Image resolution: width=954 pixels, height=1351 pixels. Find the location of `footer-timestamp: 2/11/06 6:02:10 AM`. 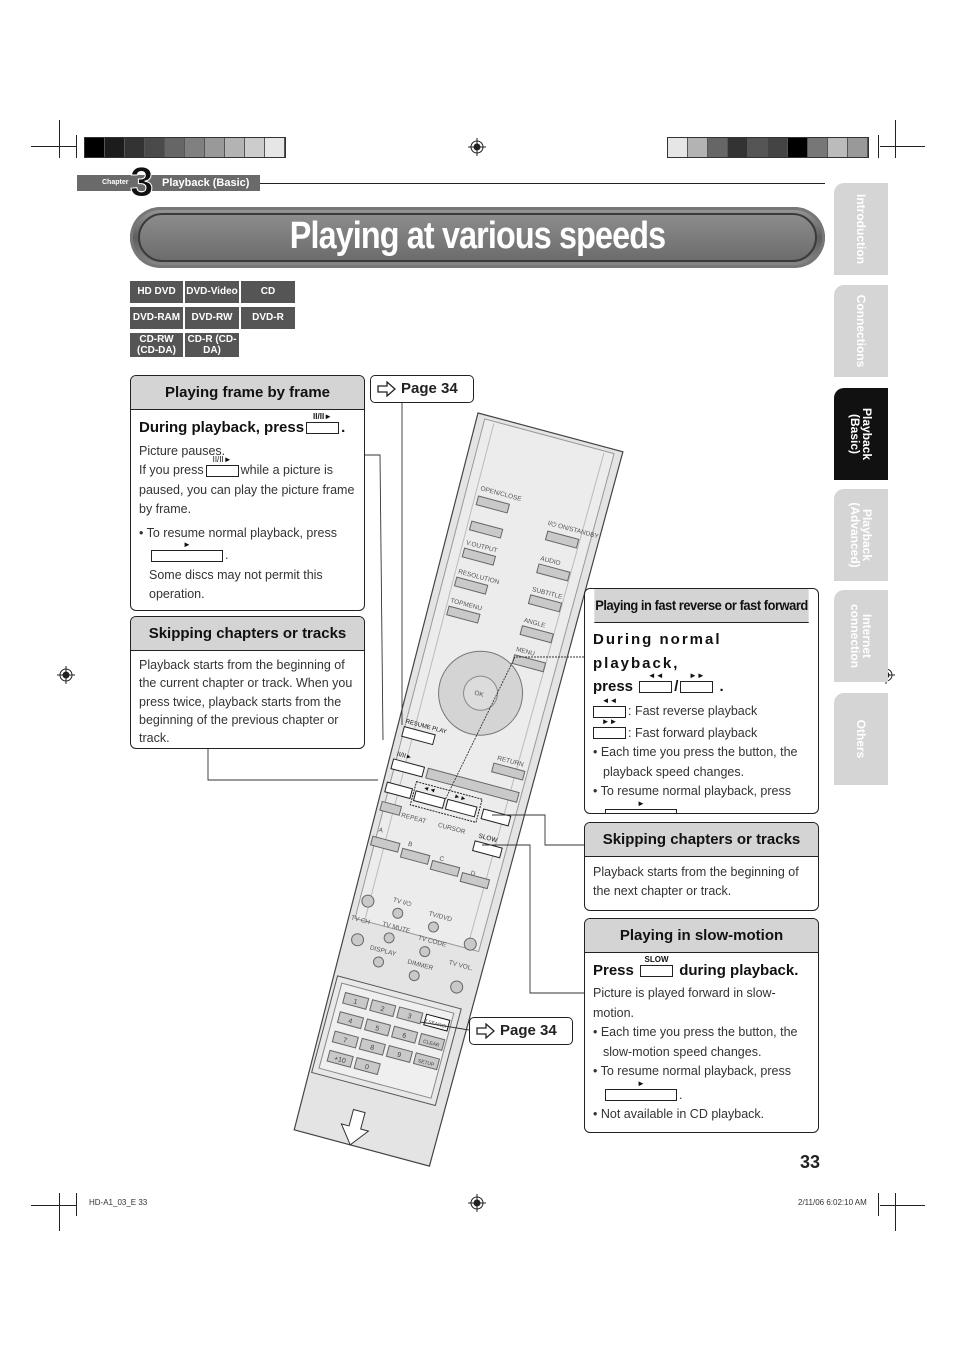

footer-timestamp: 2/11/06 6:02:10 AM is located at coordinates (832, 1202).